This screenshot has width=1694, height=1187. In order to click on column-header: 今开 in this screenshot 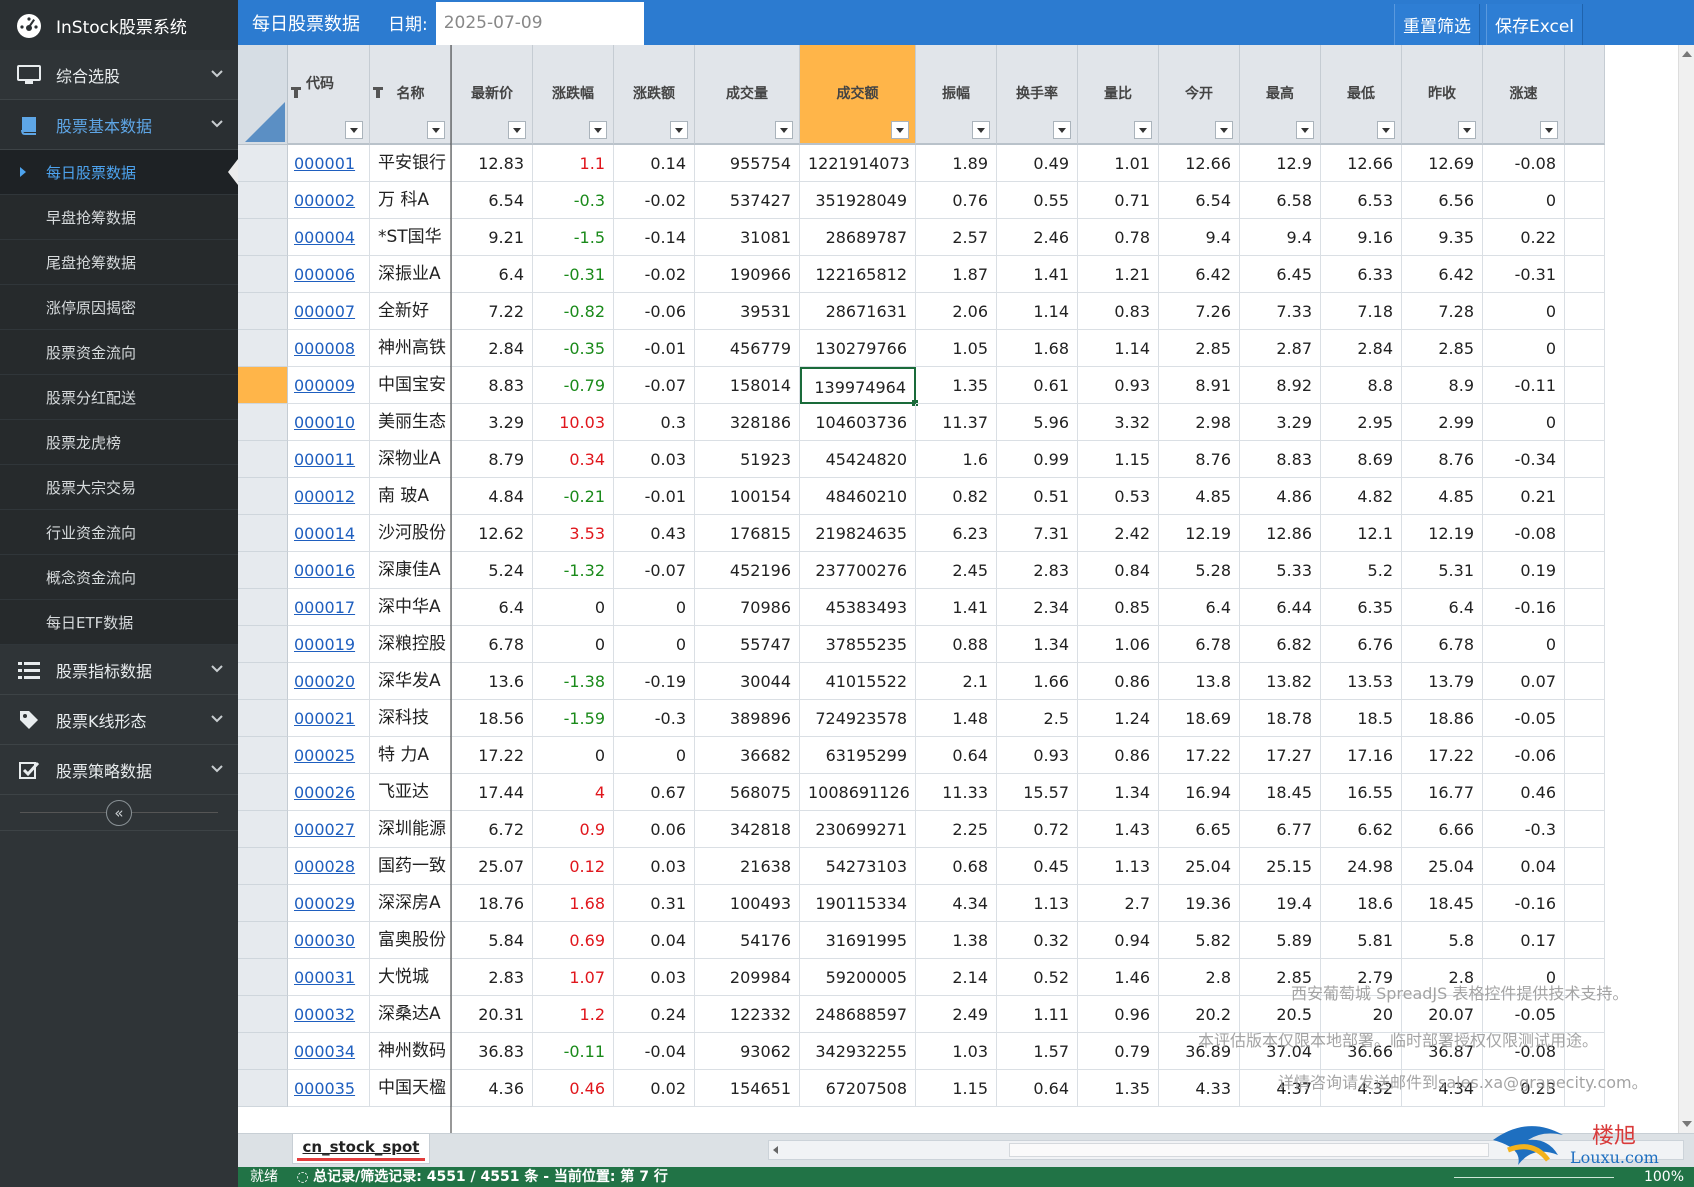, I will do `click(1199, 95)`.